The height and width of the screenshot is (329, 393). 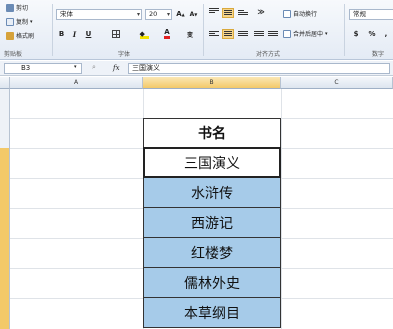 I want to click on currency-button: $, so click(x=356, y=34).